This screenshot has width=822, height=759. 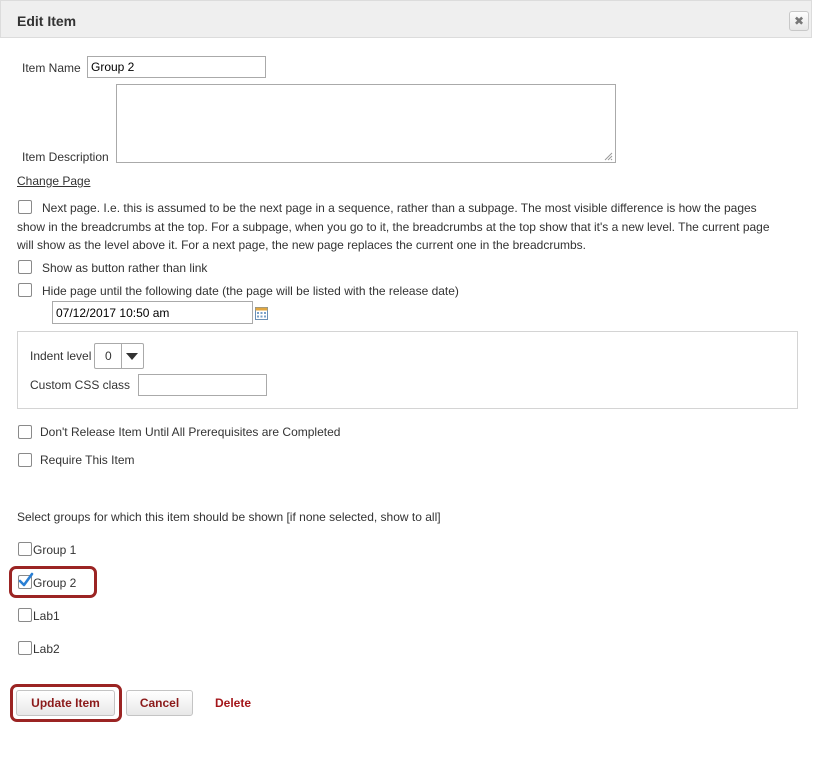 What do you see at coordinates (608, 156) in the screenshot?
I see `resize-grip-icon` at bounding box center [608, 156].